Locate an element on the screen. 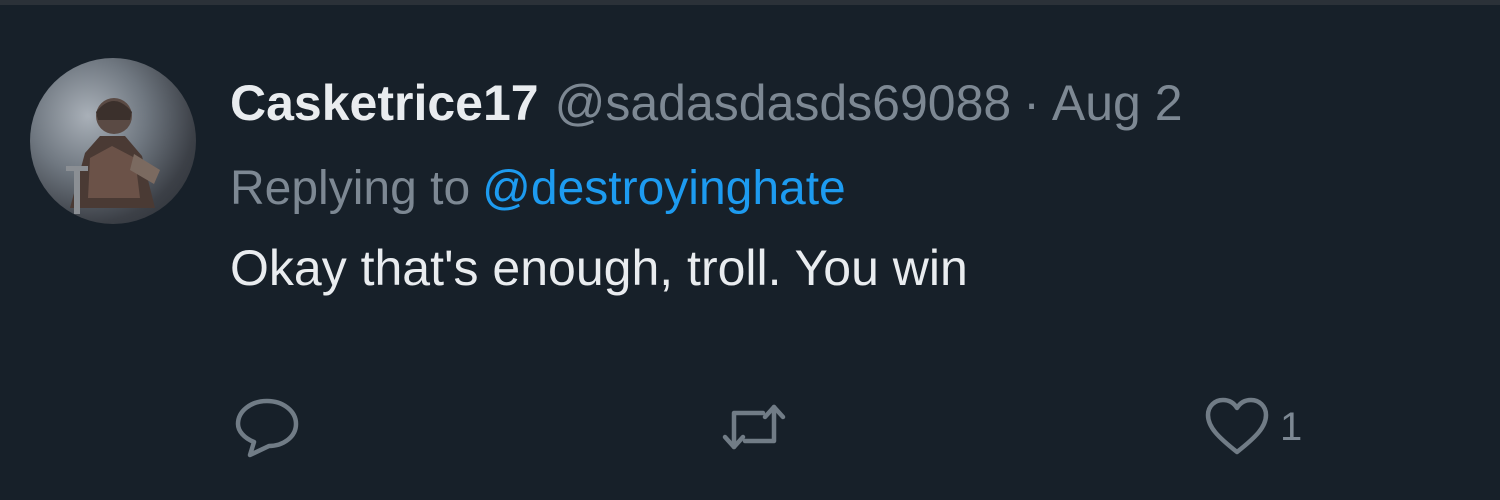 The width and height of the screenshot is (1500, 500). replying-to: Replying to @destroyinghate is located at coordinates (845, 189).